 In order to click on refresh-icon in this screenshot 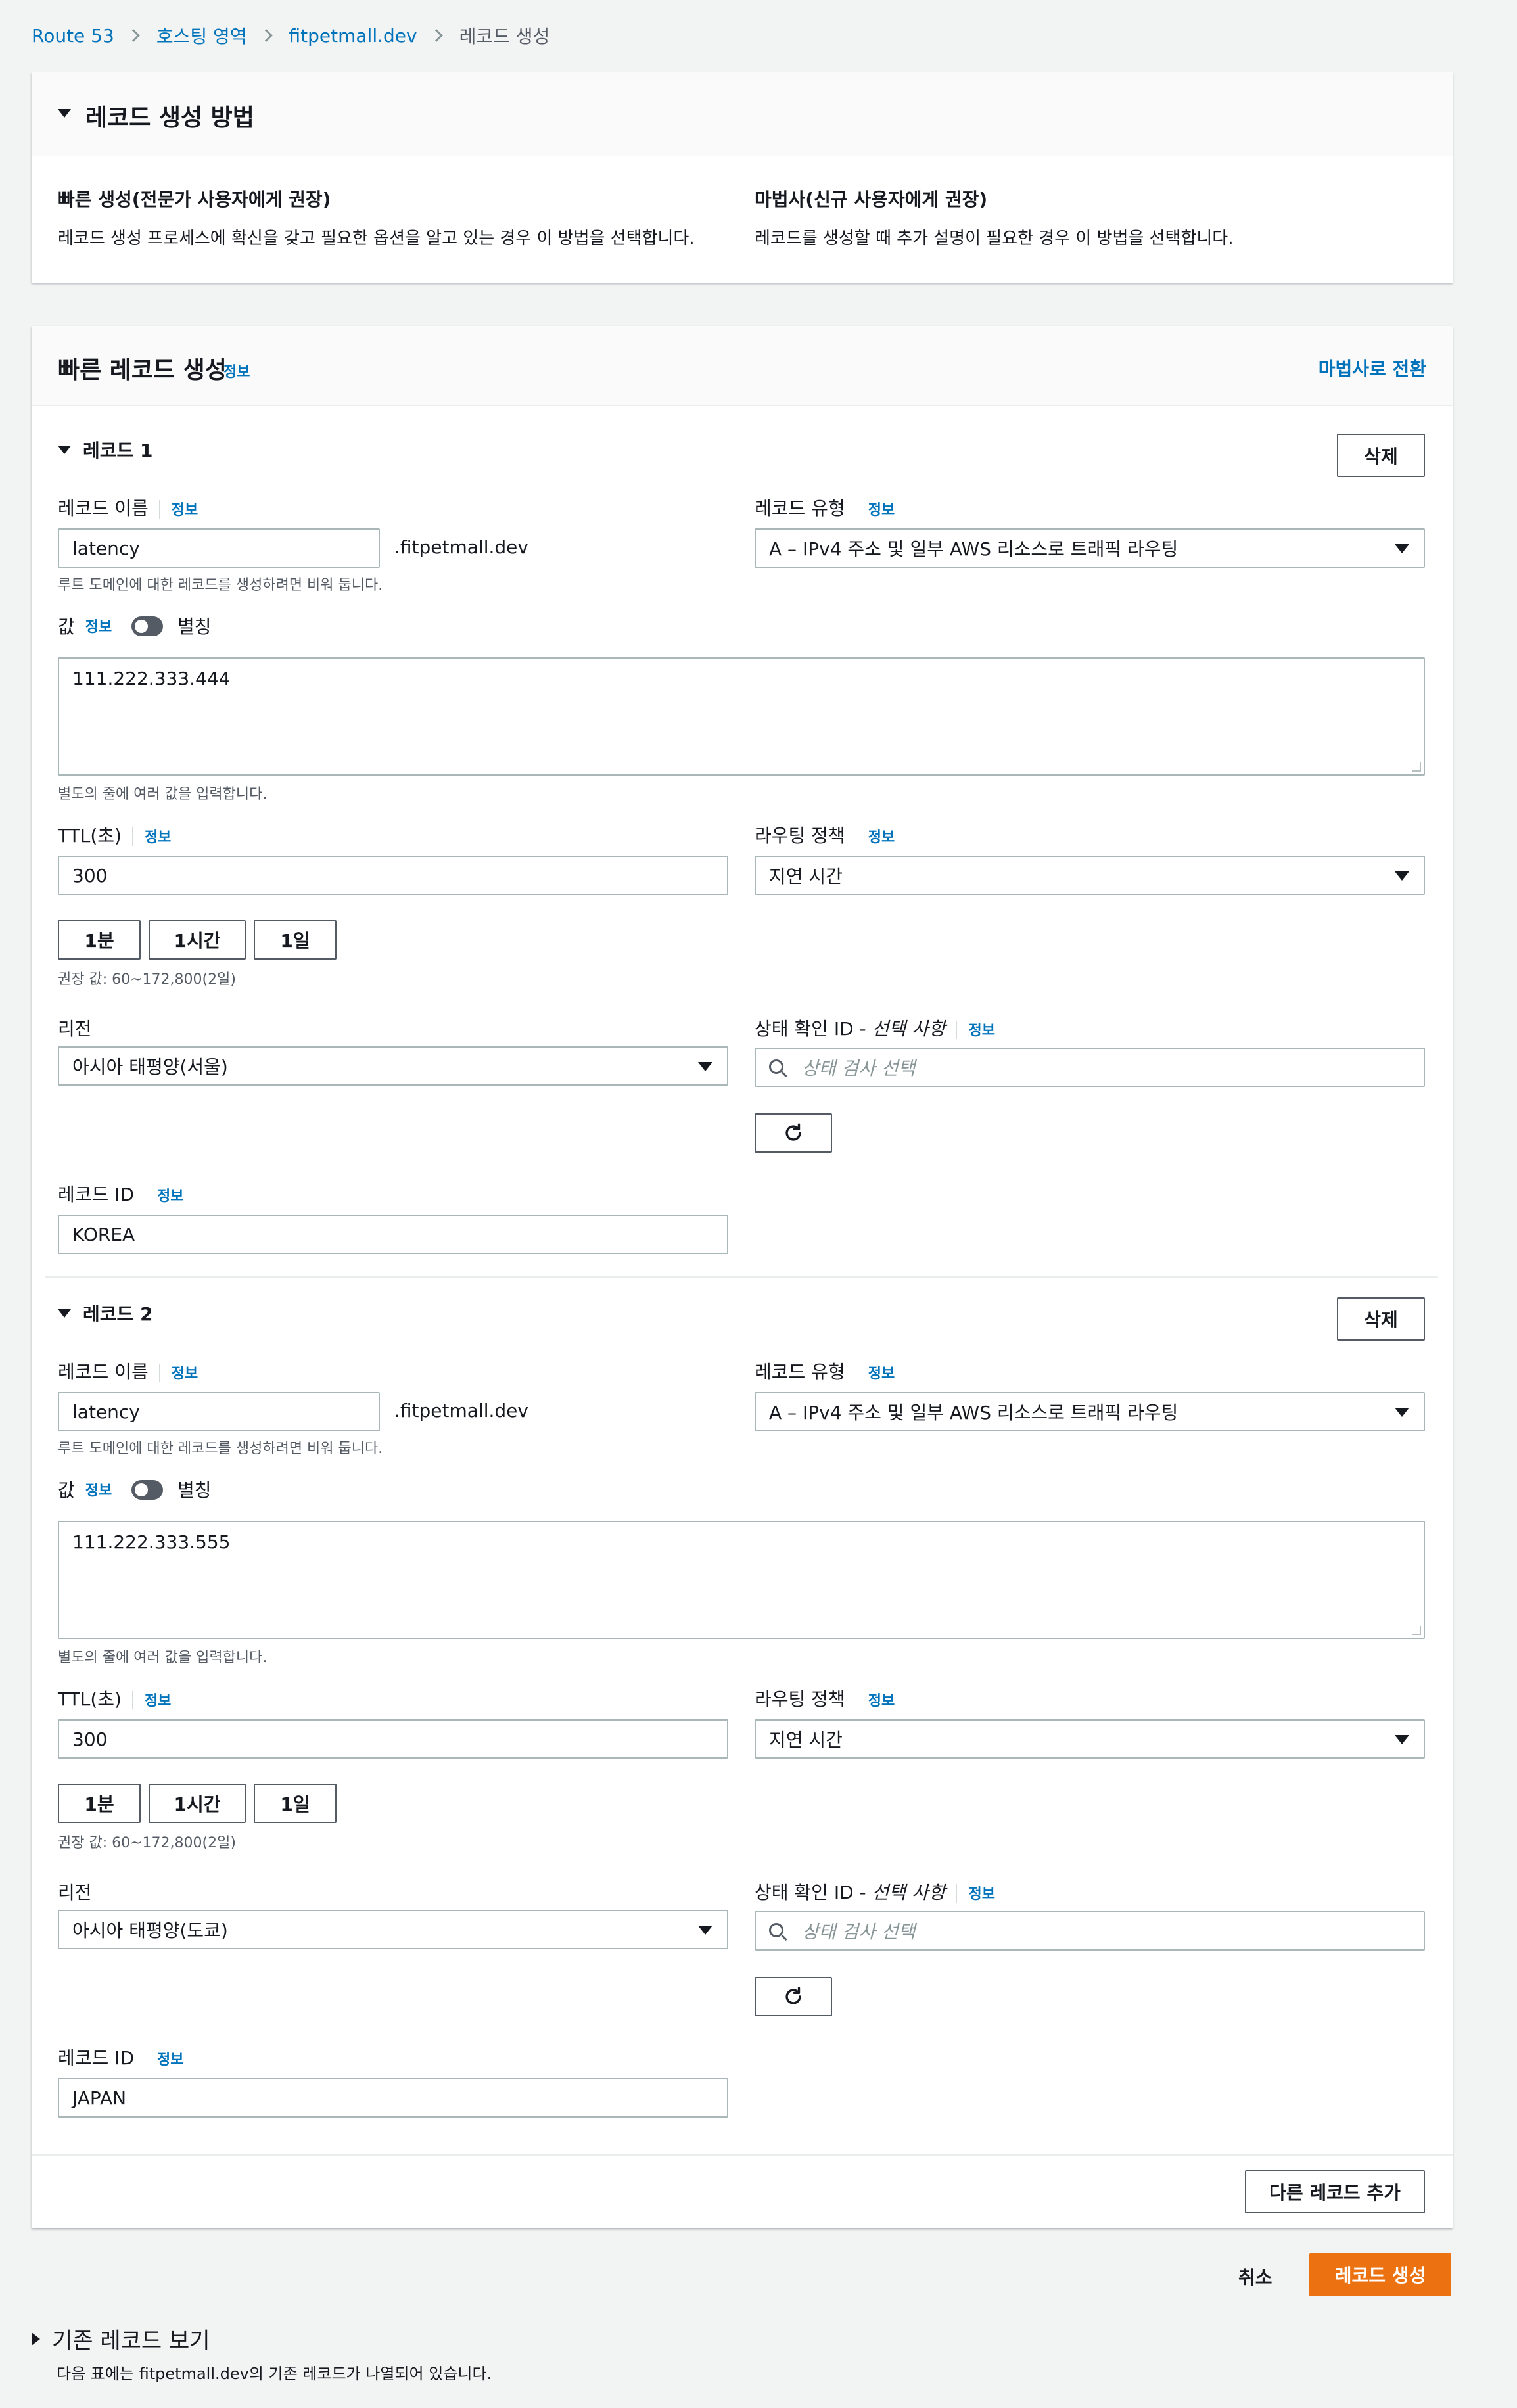, I will do `click(793, 1996)`.